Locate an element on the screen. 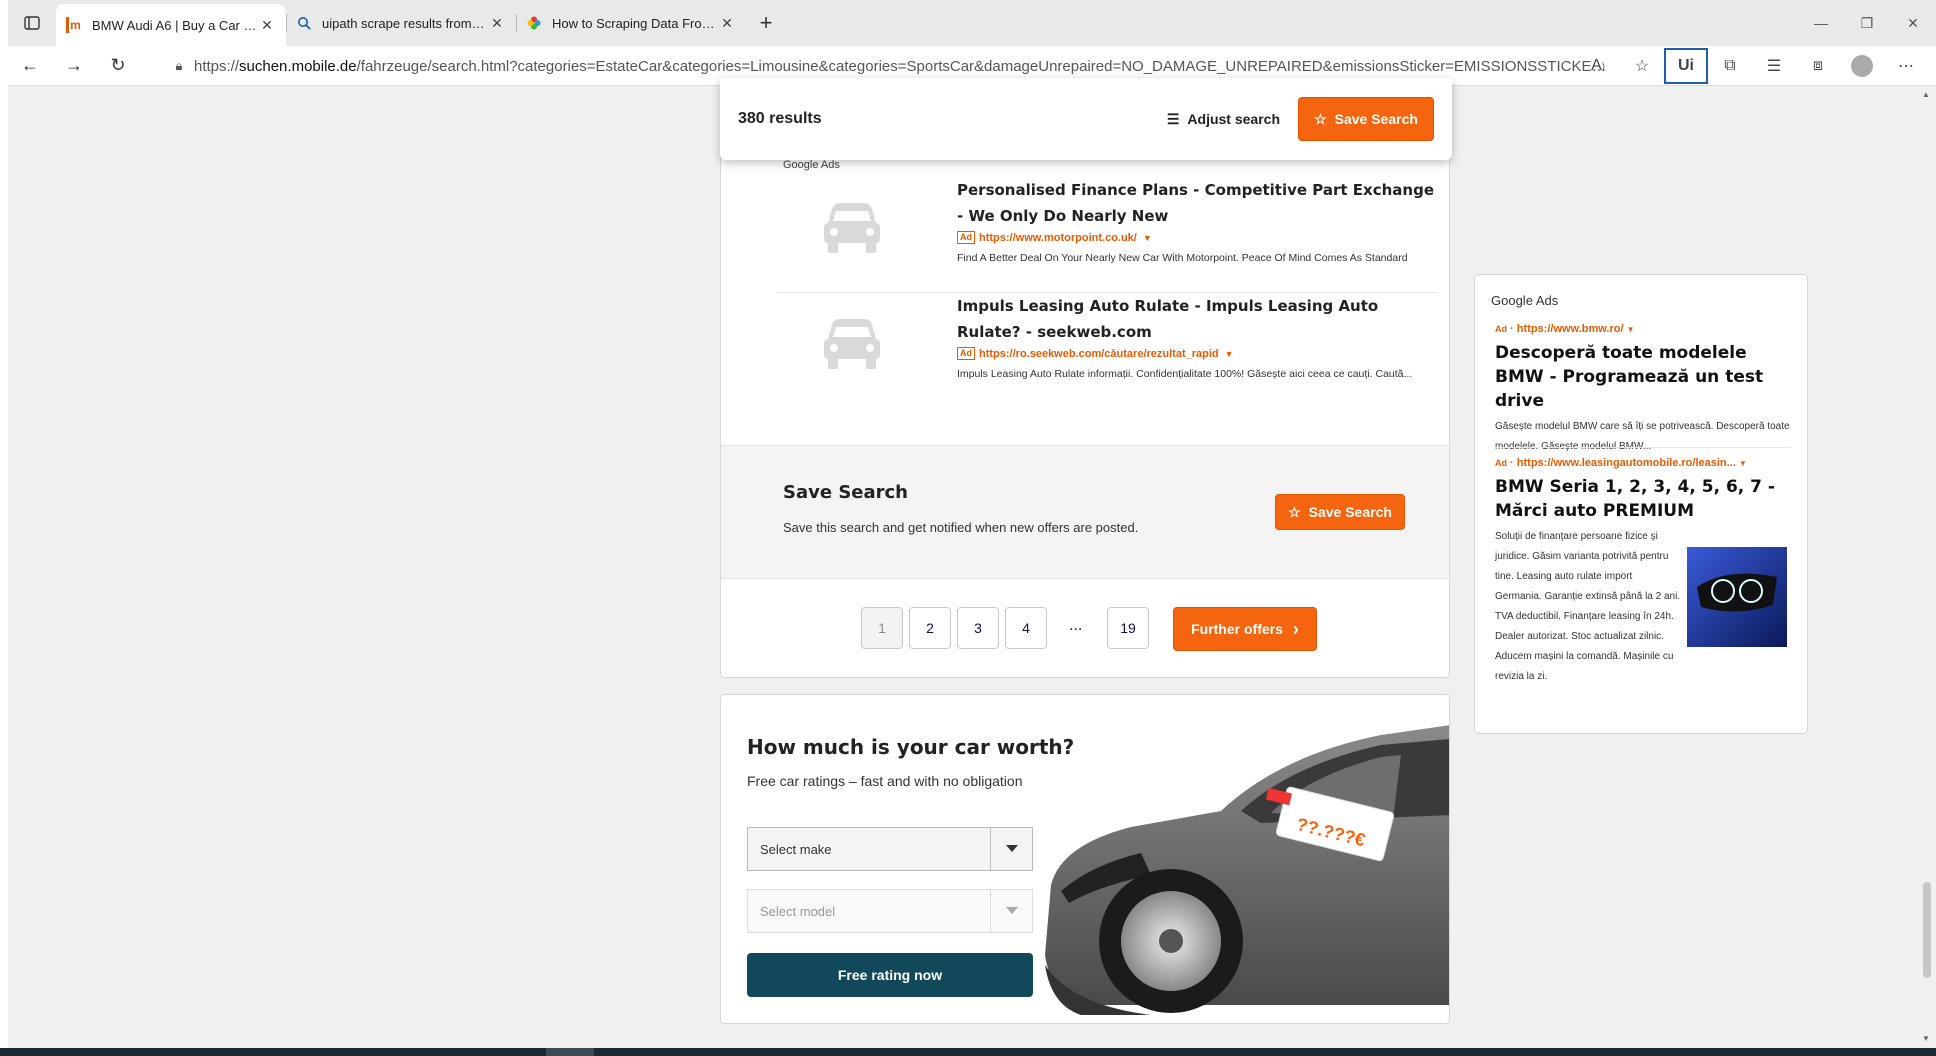 The image size is (1936, 1056). read-aloud-icon: A) is located at coordinates (1598, 66).